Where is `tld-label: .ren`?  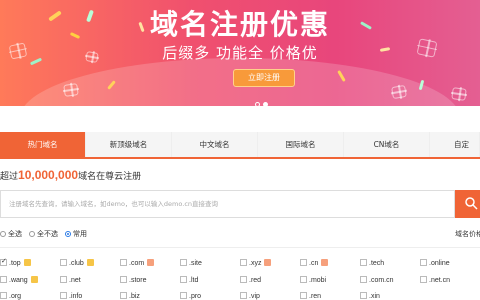
tld-label: .ren is located at coordinates (315, 296).